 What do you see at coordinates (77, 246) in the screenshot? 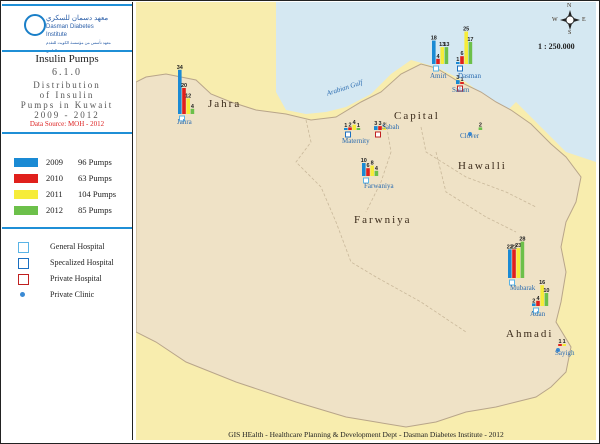
I see `facility-type-label: General Hospital` at bounding box center [77, 246].